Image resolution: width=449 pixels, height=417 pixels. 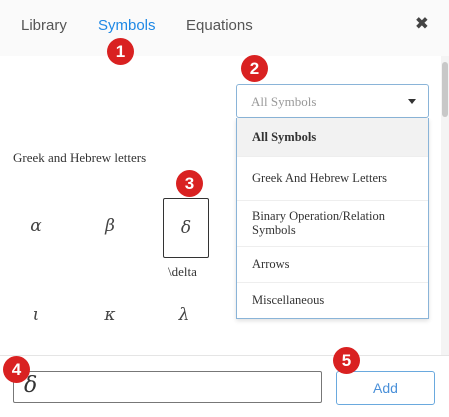 What do you see at coordinates (332, 300) in the screenshot?
I see `dropdown-option-miscellaneous: Miscellaneous` at bounding box center [332, 300].